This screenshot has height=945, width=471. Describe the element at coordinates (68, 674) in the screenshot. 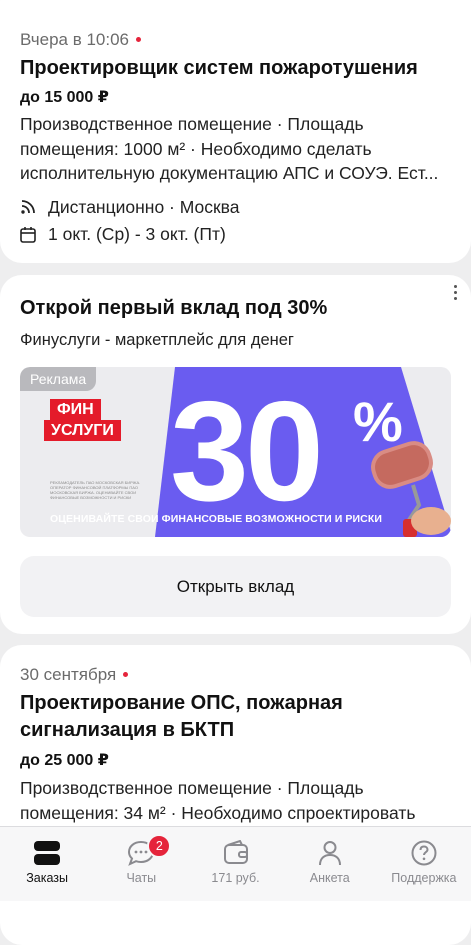

I see `job-date-text: 30 сентября` at that location.